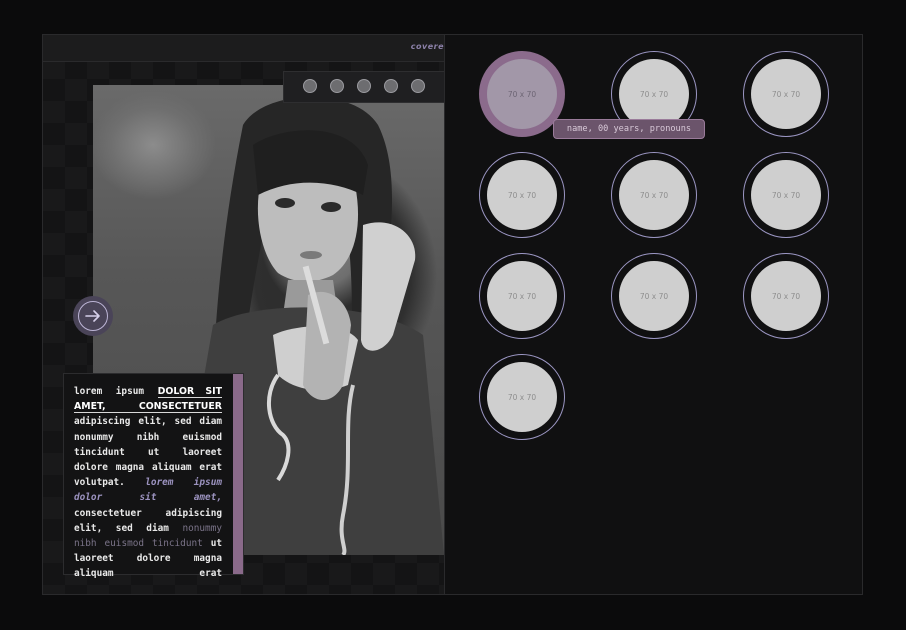 The image size is (906, 630). I want to click on bio-intro: lorem ipsum, so click(109, 391).